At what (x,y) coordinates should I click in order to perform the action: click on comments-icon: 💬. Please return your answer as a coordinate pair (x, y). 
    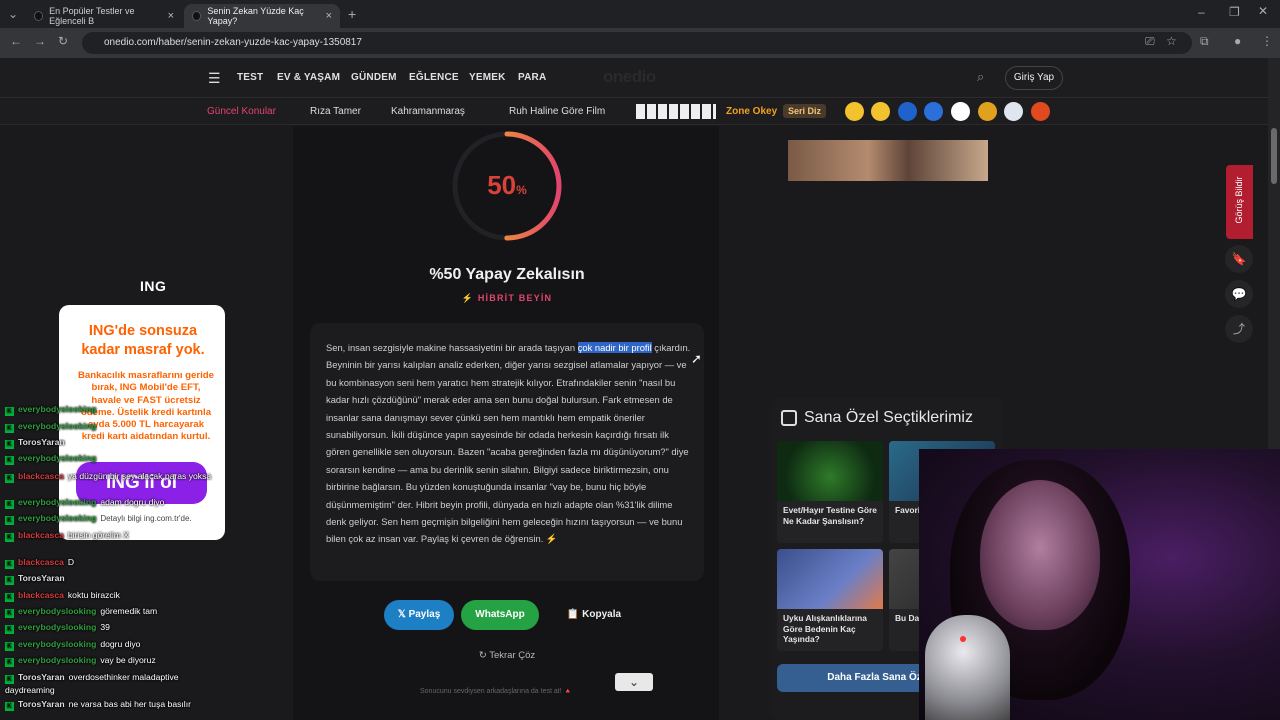
    Looking at the image, I should click on (1239, 294).